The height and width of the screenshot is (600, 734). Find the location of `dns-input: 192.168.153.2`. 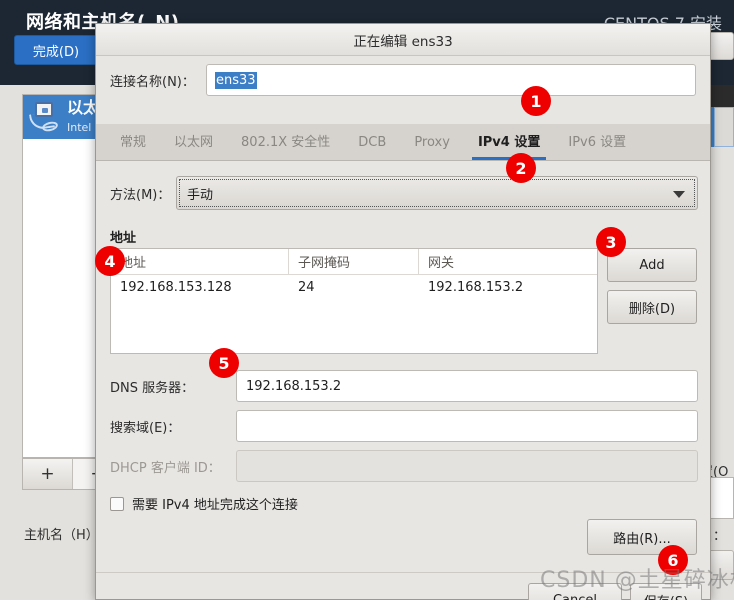

dns-input: 192.168.153.2 is located at coordinates (467, 386).